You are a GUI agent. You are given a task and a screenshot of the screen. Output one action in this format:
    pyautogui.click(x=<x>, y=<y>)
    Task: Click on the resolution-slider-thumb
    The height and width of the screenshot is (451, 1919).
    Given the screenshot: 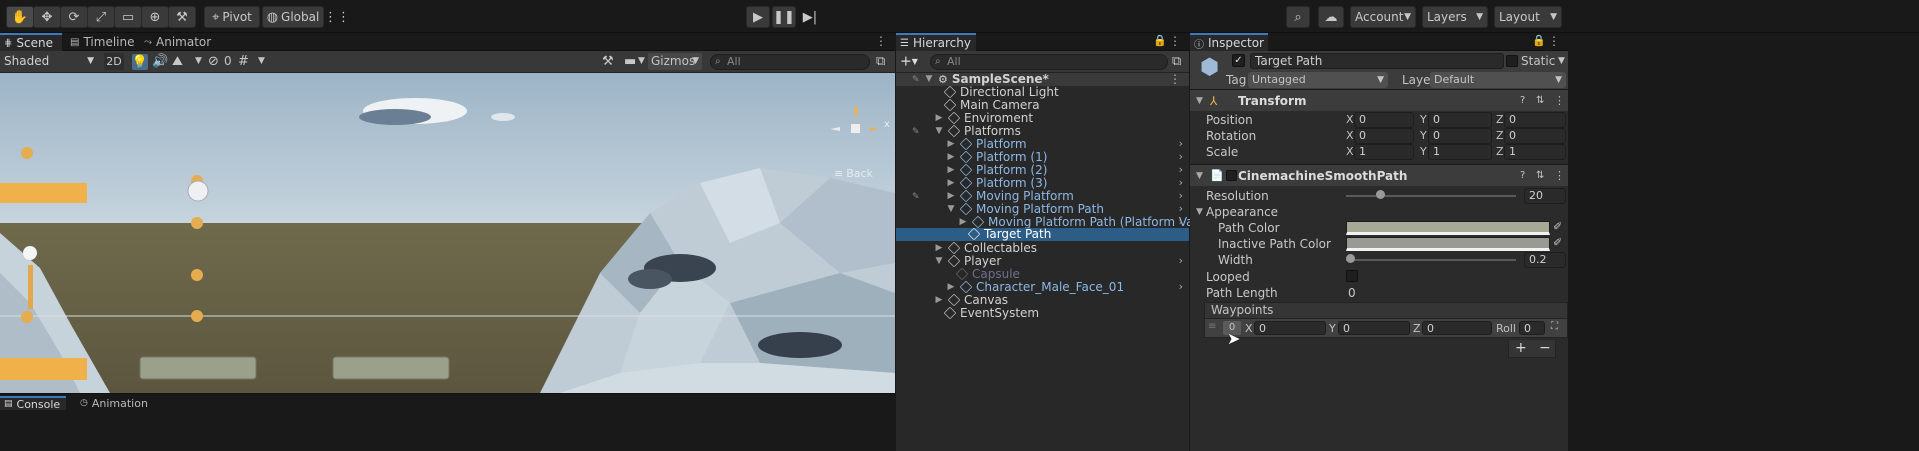 What is the action you would take?
    pyautogui.click(x=1380, y=194)
    